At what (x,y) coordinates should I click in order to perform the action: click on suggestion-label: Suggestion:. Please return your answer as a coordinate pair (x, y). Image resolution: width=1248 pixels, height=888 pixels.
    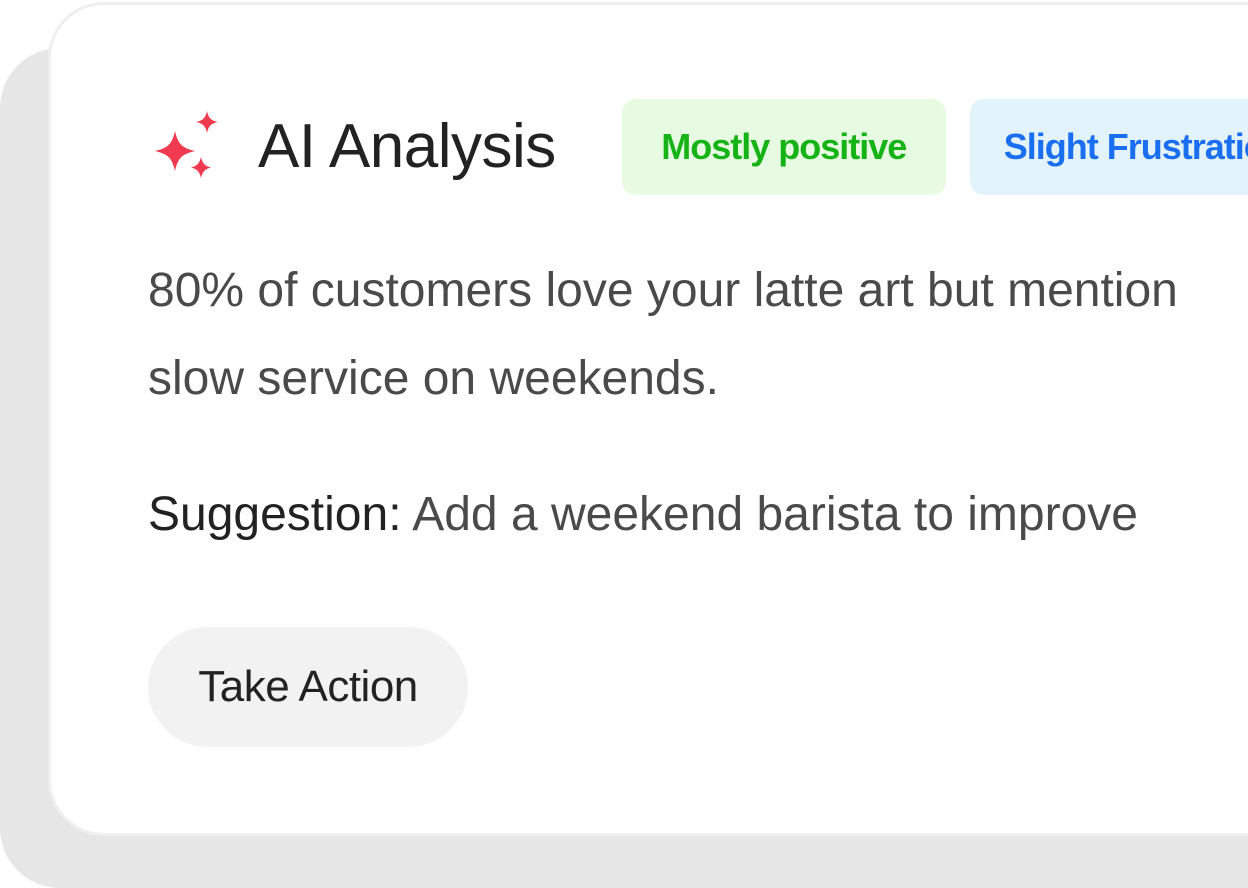
    Looking at the image, I should click on (275, 514).